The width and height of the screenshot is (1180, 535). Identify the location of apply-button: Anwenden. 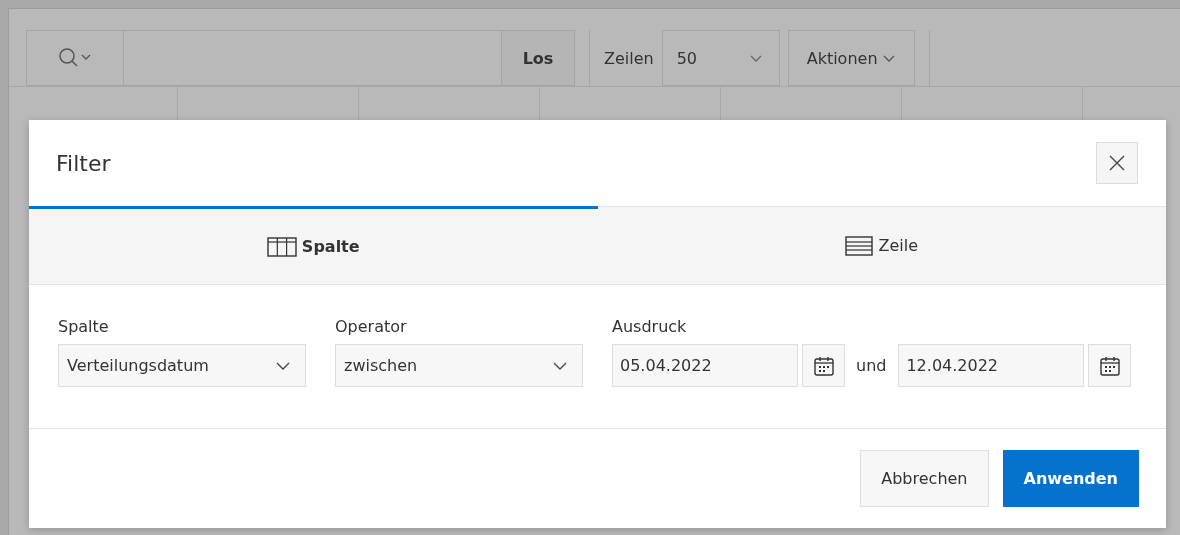
(1070, 478).